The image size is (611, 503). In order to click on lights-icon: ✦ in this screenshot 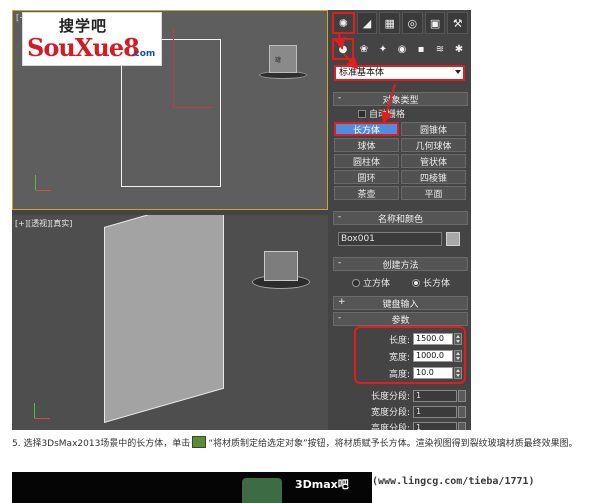, I will do `click(383, 49)`.